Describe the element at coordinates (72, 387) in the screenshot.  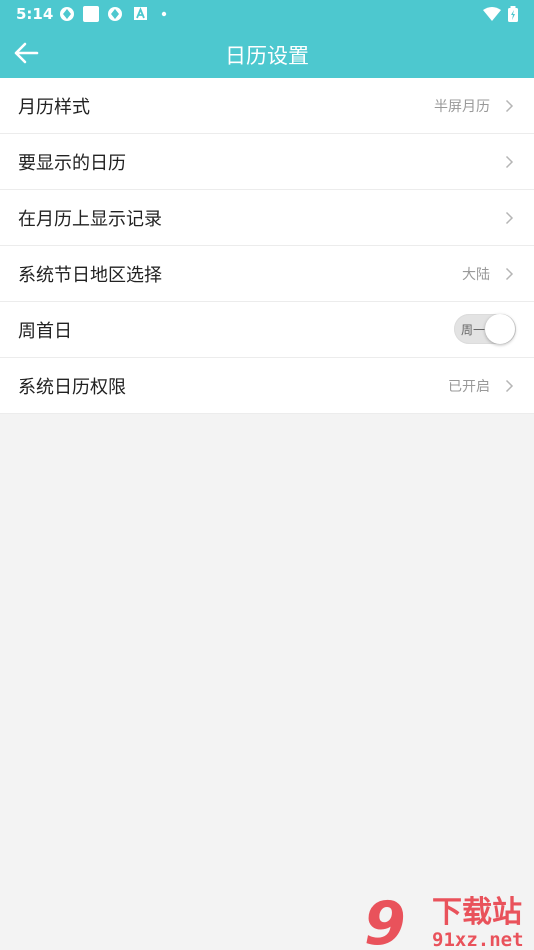
I see `setting-label: 系统日历权限` at that location.